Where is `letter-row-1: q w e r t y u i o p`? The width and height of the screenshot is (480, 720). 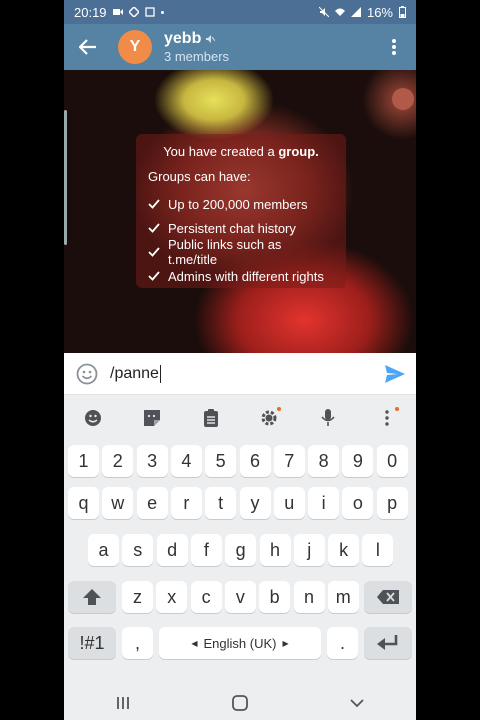
letter-row-1: q w e r t y u i o p is located at coordinates (240, 503).